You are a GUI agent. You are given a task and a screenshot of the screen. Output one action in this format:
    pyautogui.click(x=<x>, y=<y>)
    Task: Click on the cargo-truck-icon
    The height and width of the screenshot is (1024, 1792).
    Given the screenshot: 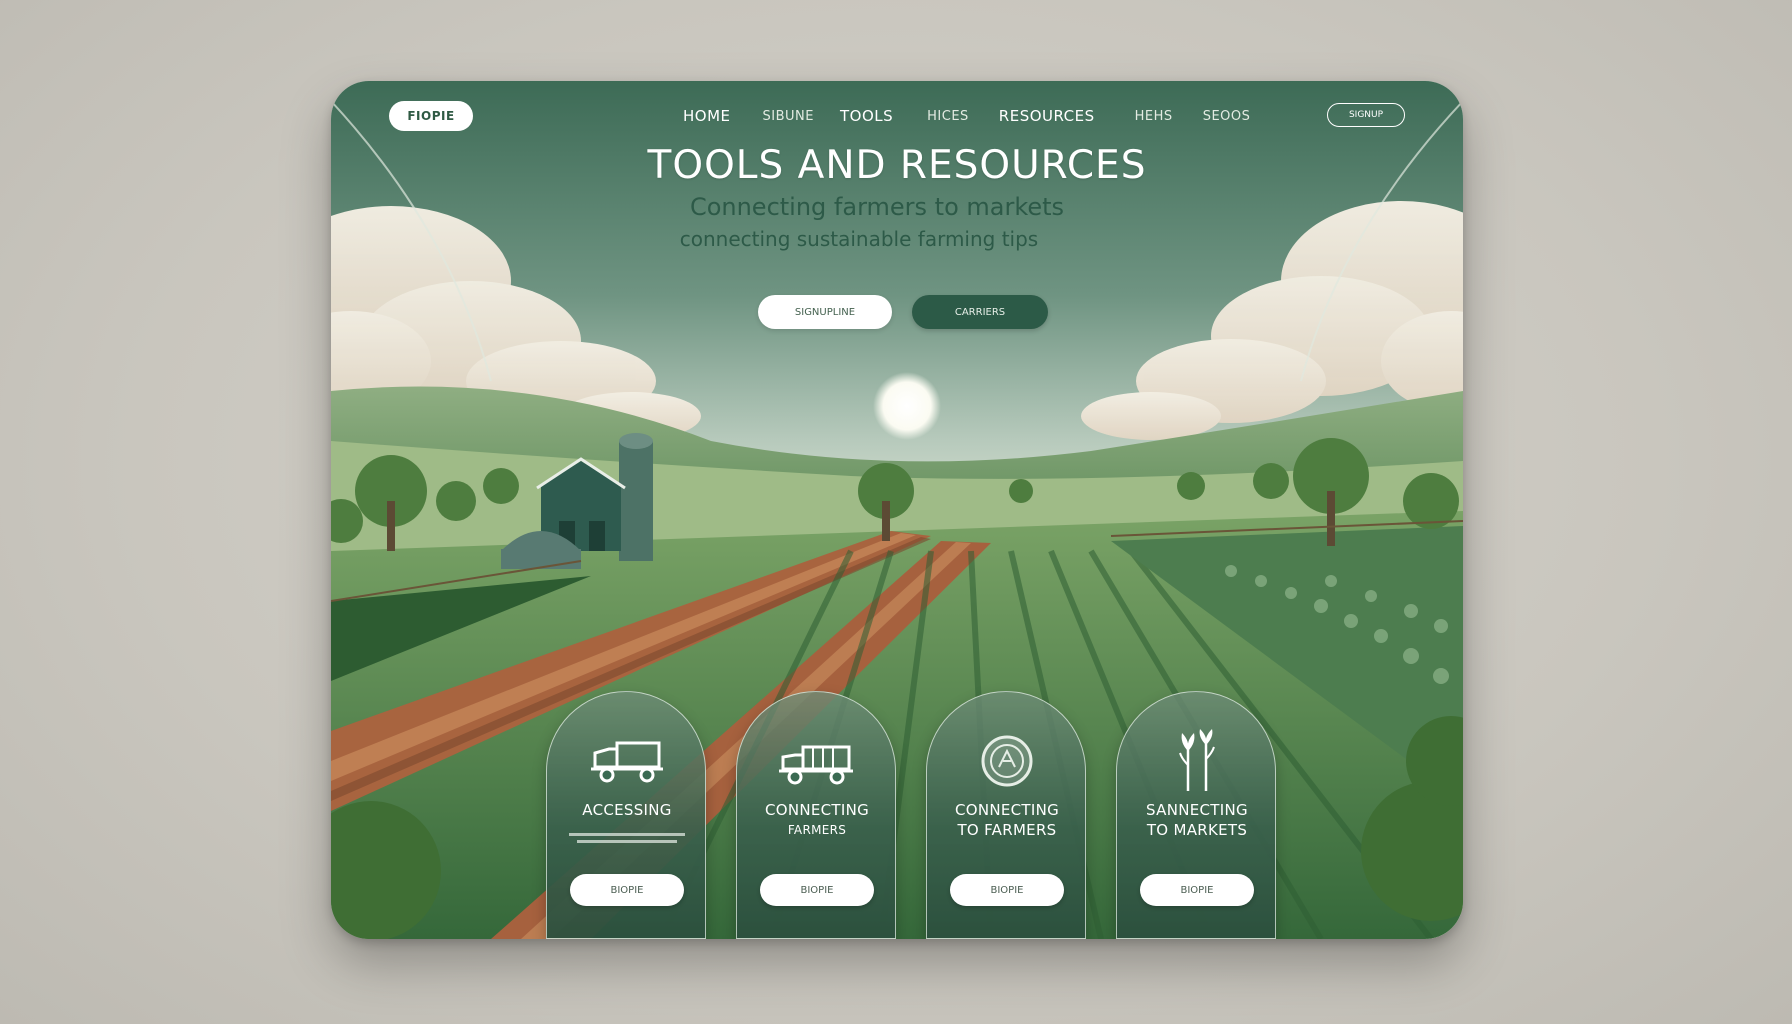 What is the action you would take?
    pyautogui.click(x=817, y=761)
    